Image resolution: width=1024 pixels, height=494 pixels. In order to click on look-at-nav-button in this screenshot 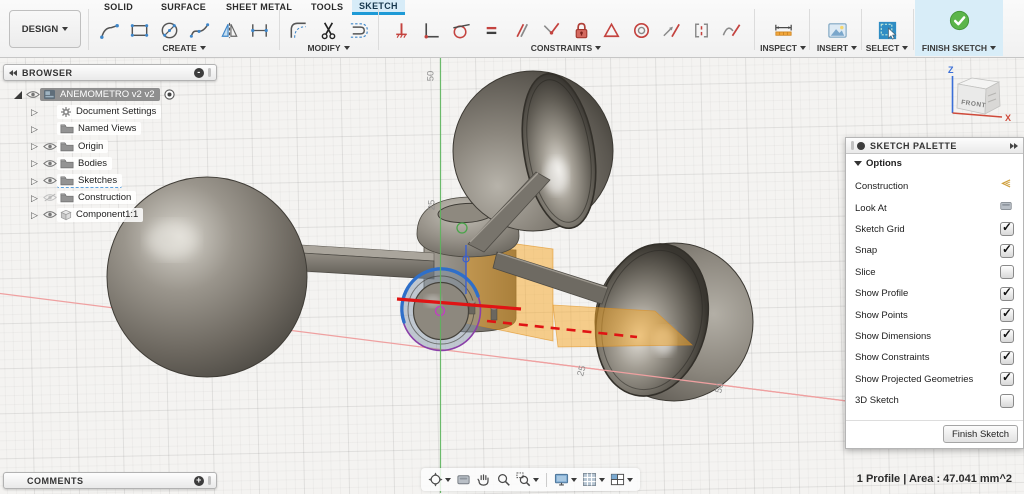, I will do `click(463, 479)`.